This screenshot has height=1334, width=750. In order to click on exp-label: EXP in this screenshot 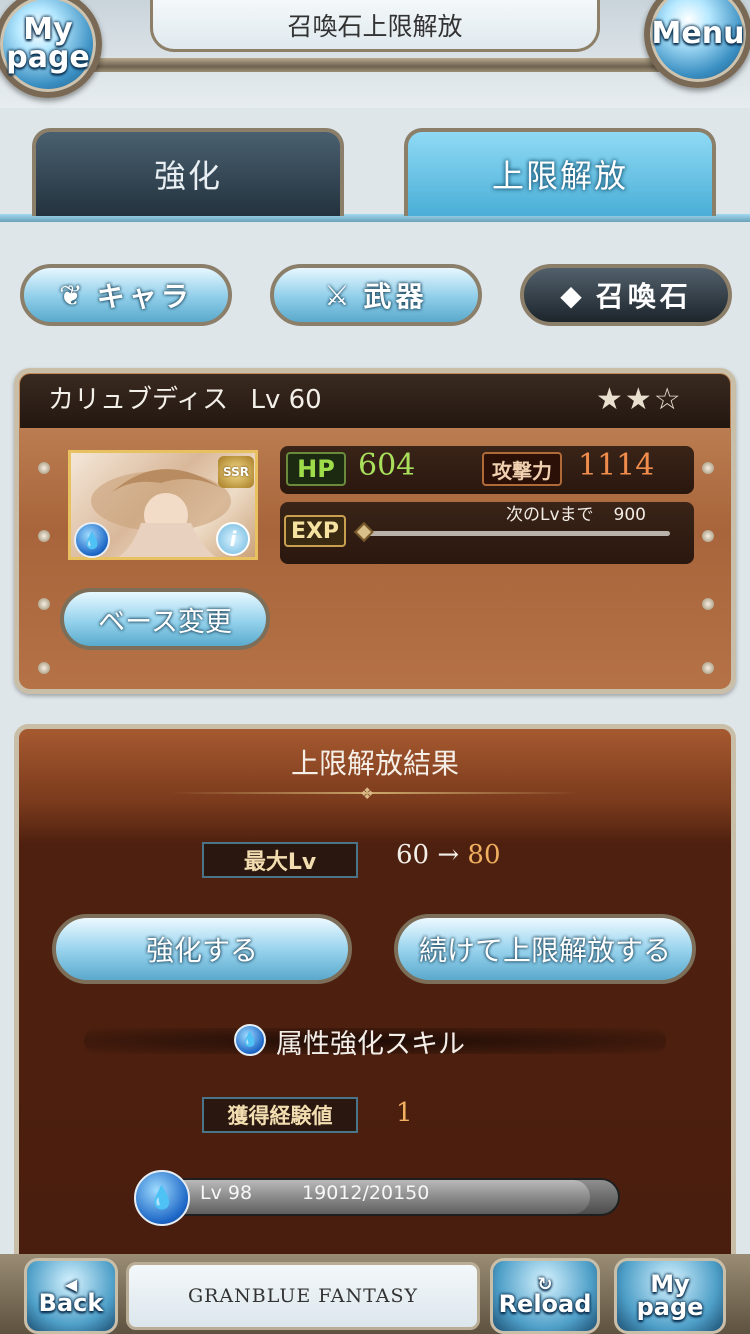, I will do `click(315, 531)`.